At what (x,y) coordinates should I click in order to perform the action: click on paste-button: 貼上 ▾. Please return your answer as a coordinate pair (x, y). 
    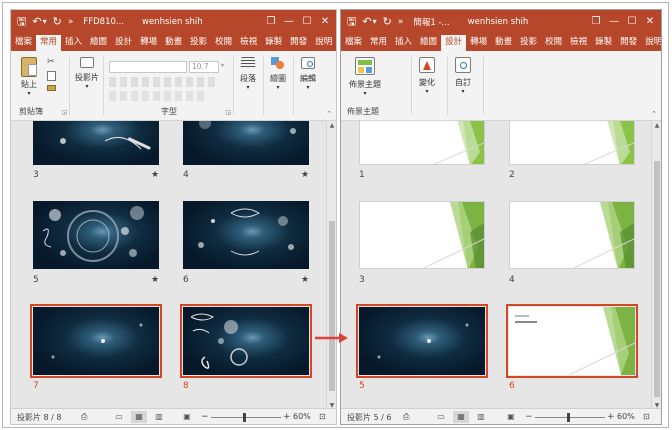
    Looking at the image, I should click on (29, 77).